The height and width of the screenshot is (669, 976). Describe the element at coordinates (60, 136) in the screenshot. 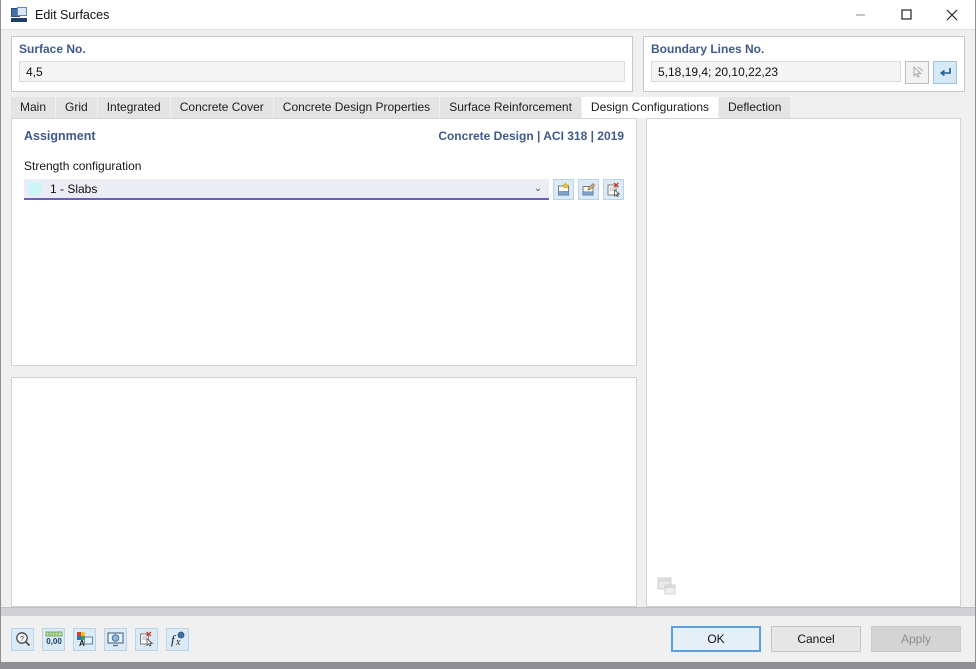

I see `assignment-title: Assignment` at that location.